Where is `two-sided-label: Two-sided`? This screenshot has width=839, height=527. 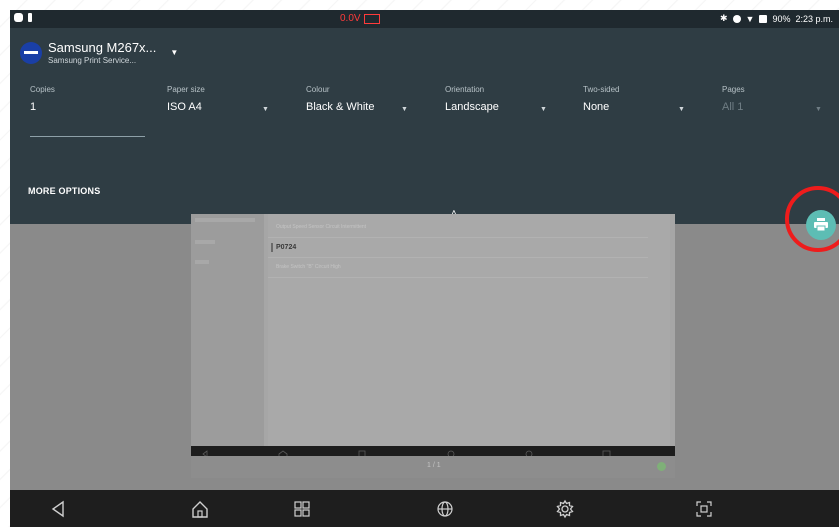
two-sided-label: Two-sided is located at coordinates (601, 89).